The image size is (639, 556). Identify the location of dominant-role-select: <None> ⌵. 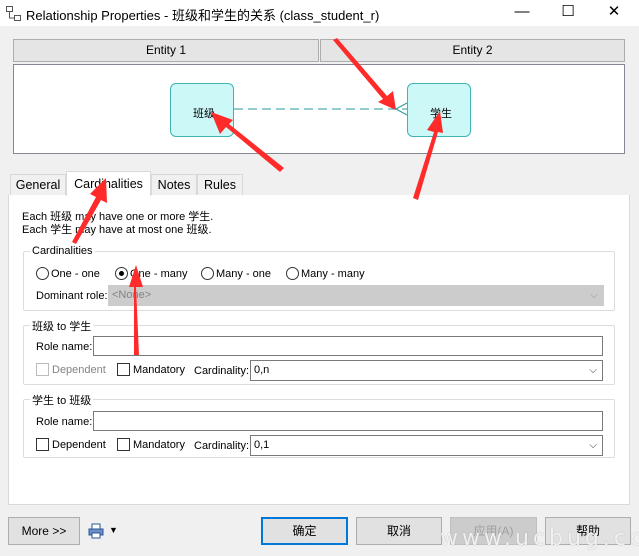
(356, 295).